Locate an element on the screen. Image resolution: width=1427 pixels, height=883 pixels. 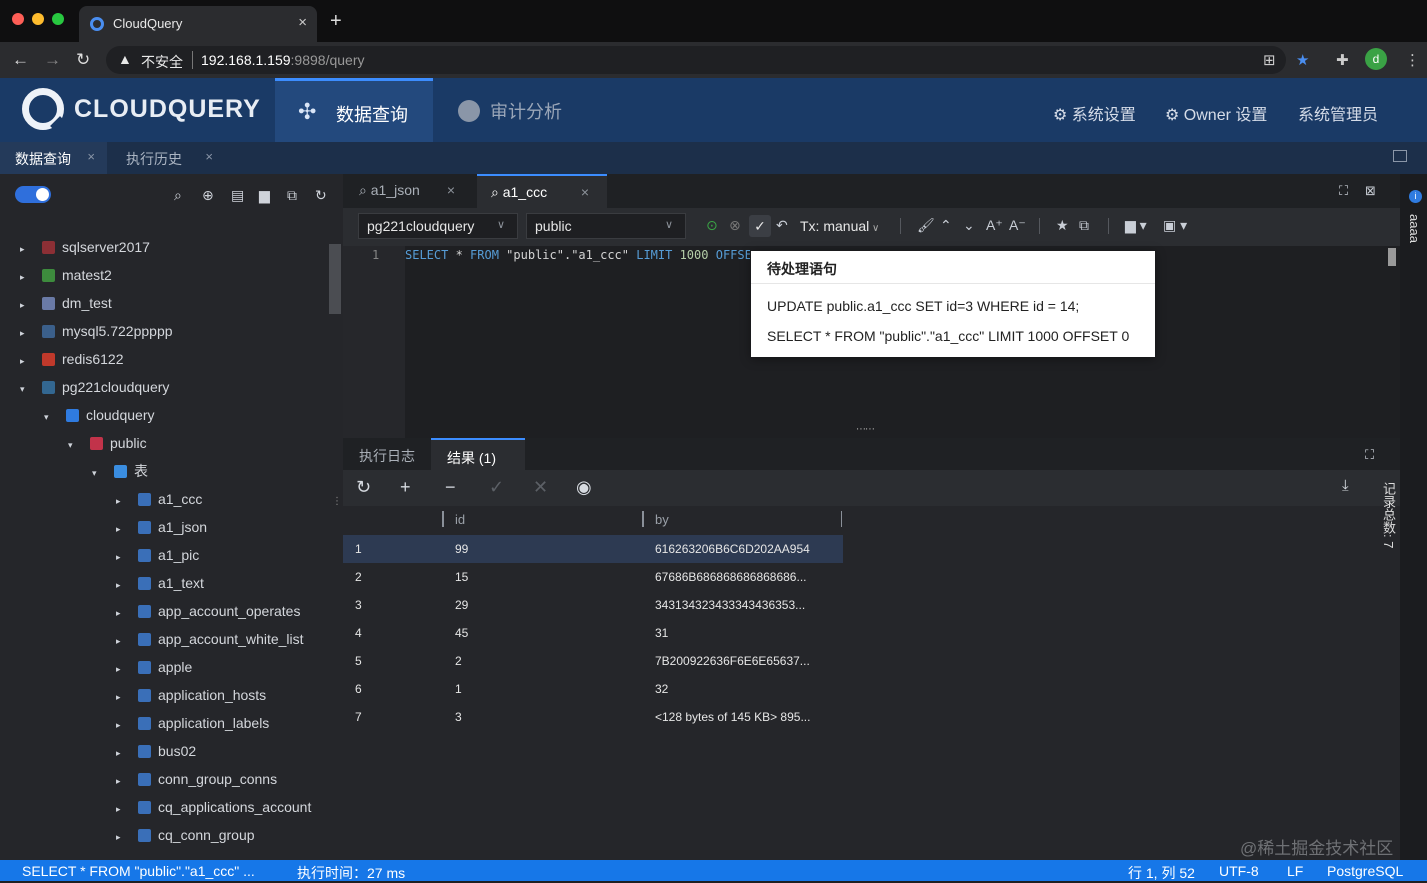
table-cell: 2 is located at coordinates (458, 661).